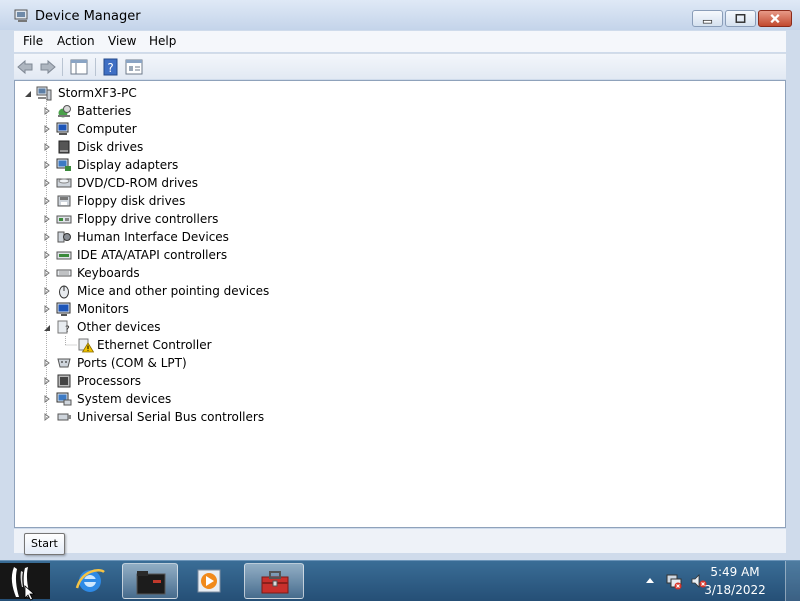 The width and height of the screenshot is (800, 601). I want to click on tree-item-display-adapters: Display adapters, so click(175, 165).